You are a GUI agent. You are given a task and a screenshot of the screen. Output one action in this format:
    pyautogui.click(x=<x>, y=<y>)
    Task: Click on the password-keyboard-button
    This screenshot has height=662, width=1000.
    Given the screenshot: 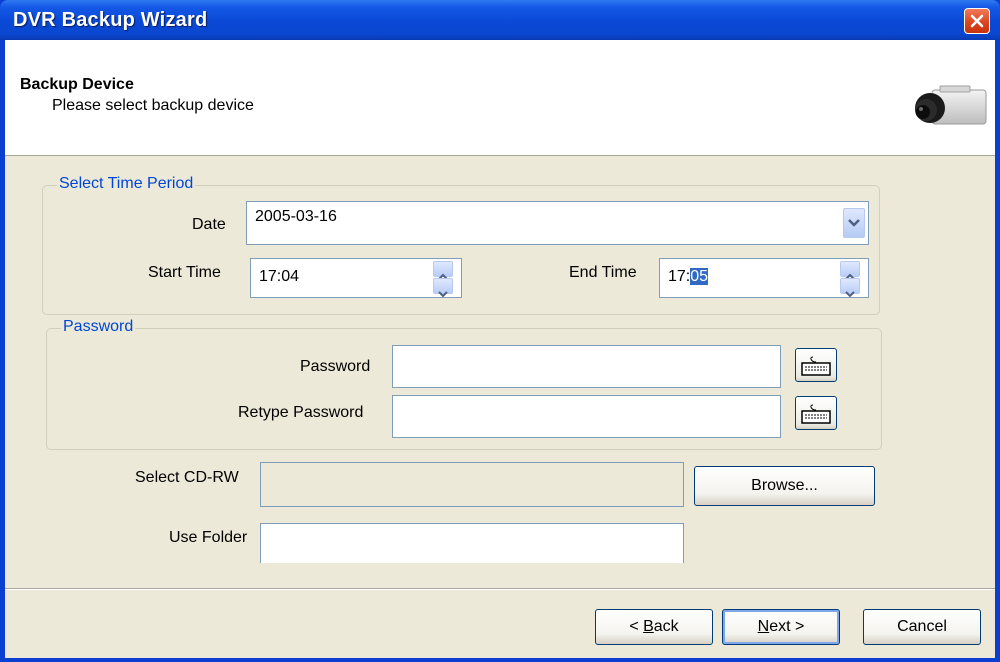 What is the action you would take?
    pyautogui.click(x=816, y=365)
    